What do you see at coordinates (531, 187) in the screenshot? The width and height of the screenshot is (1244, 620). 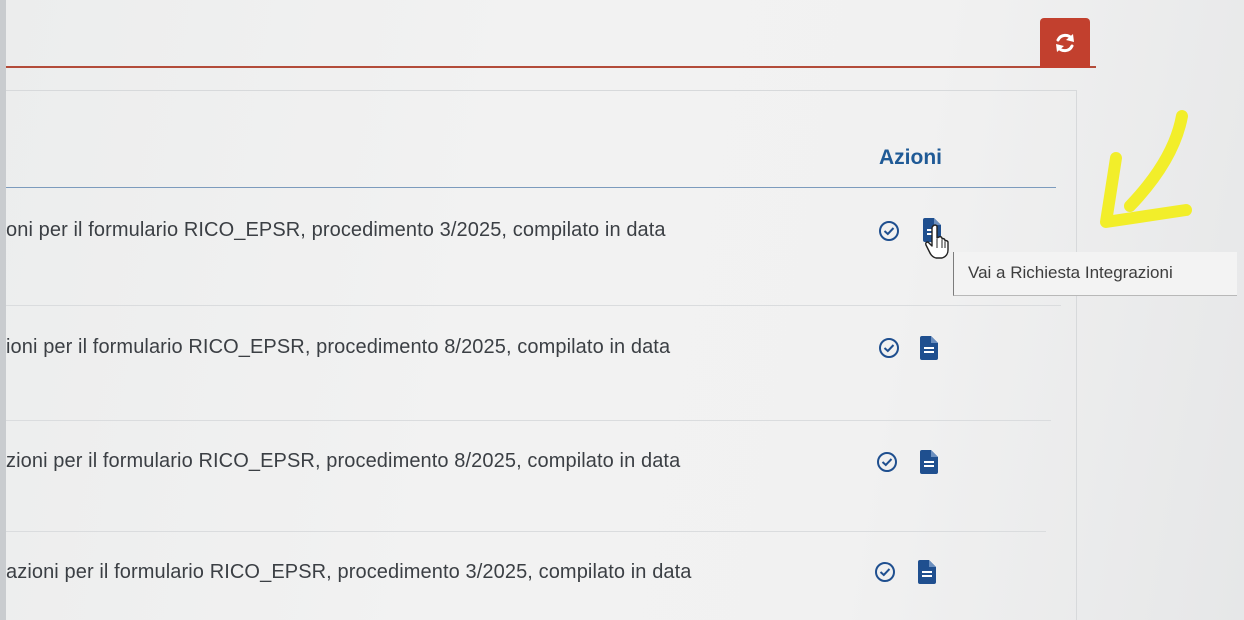 I see `header-divider` at bounding box center [531, 187].